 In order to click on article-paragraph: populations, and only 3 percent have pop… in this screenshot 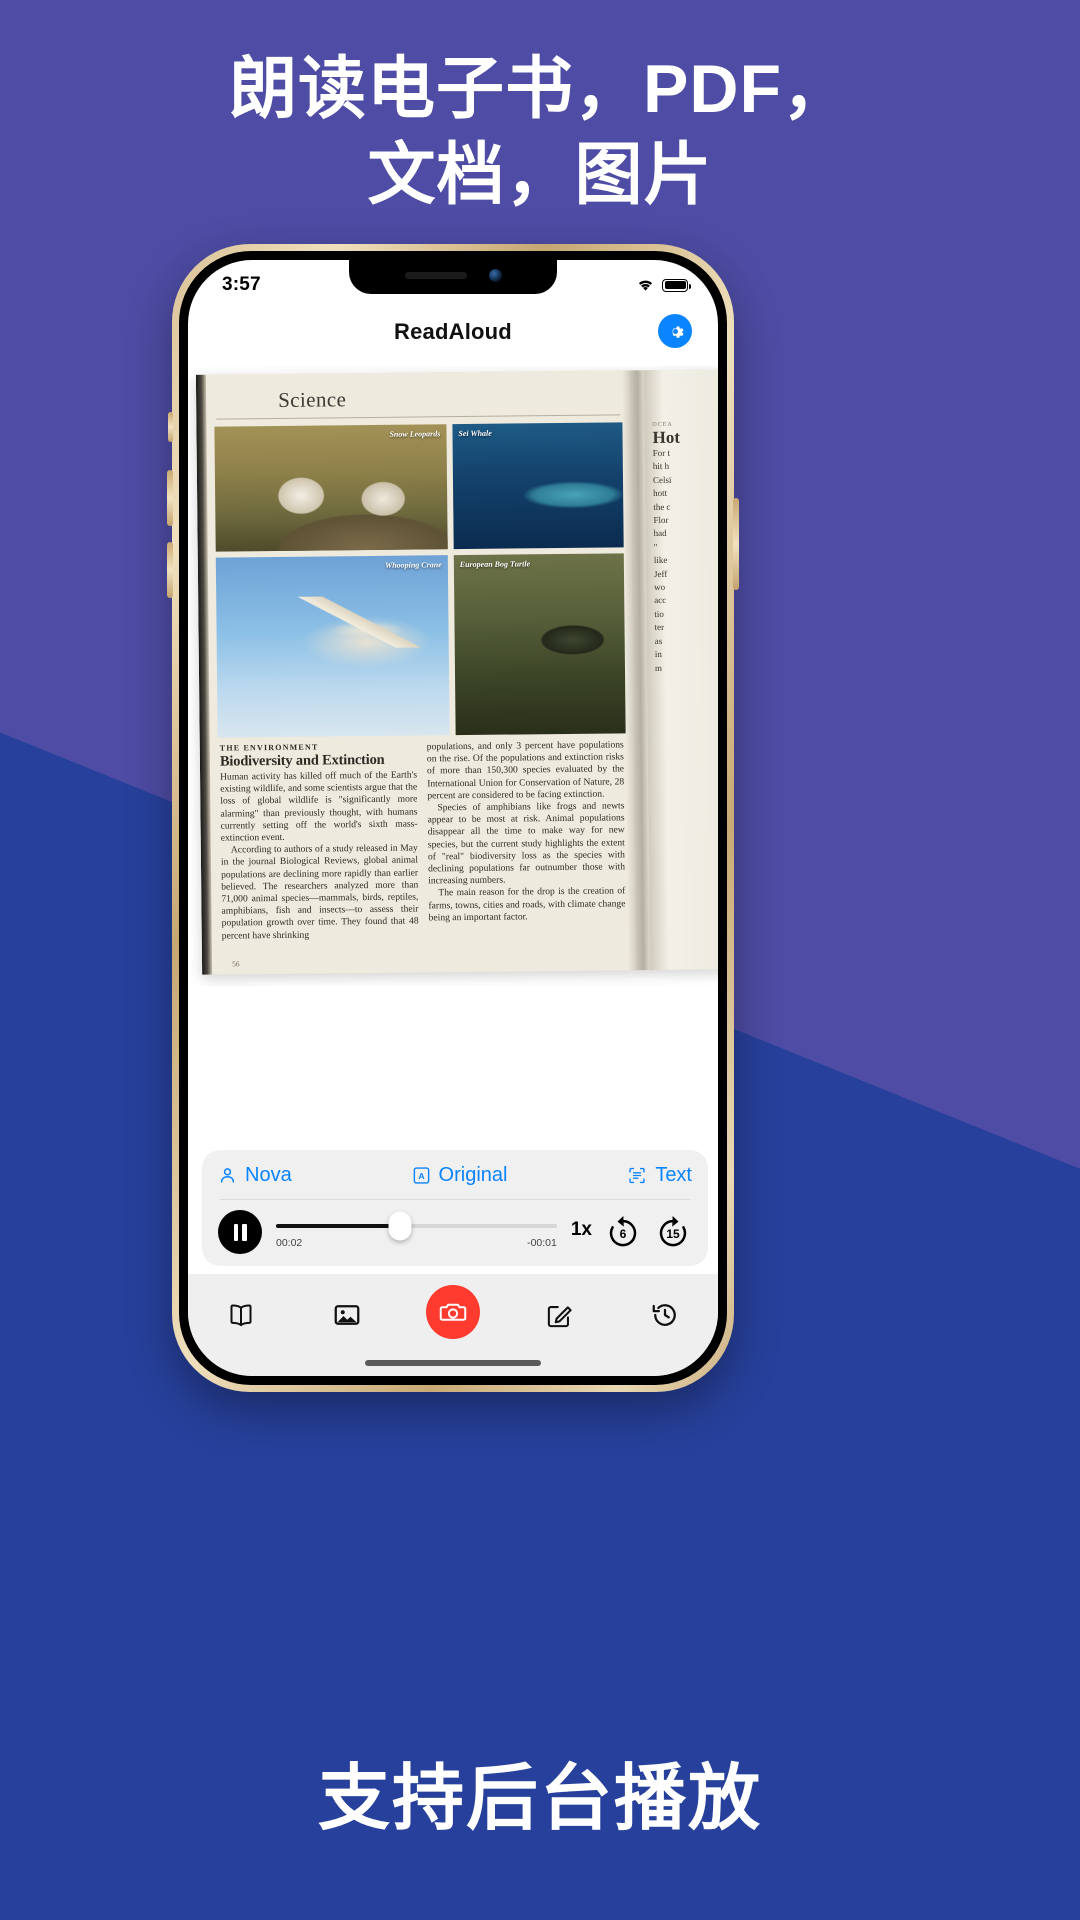, I will do `click(526, 770)`.